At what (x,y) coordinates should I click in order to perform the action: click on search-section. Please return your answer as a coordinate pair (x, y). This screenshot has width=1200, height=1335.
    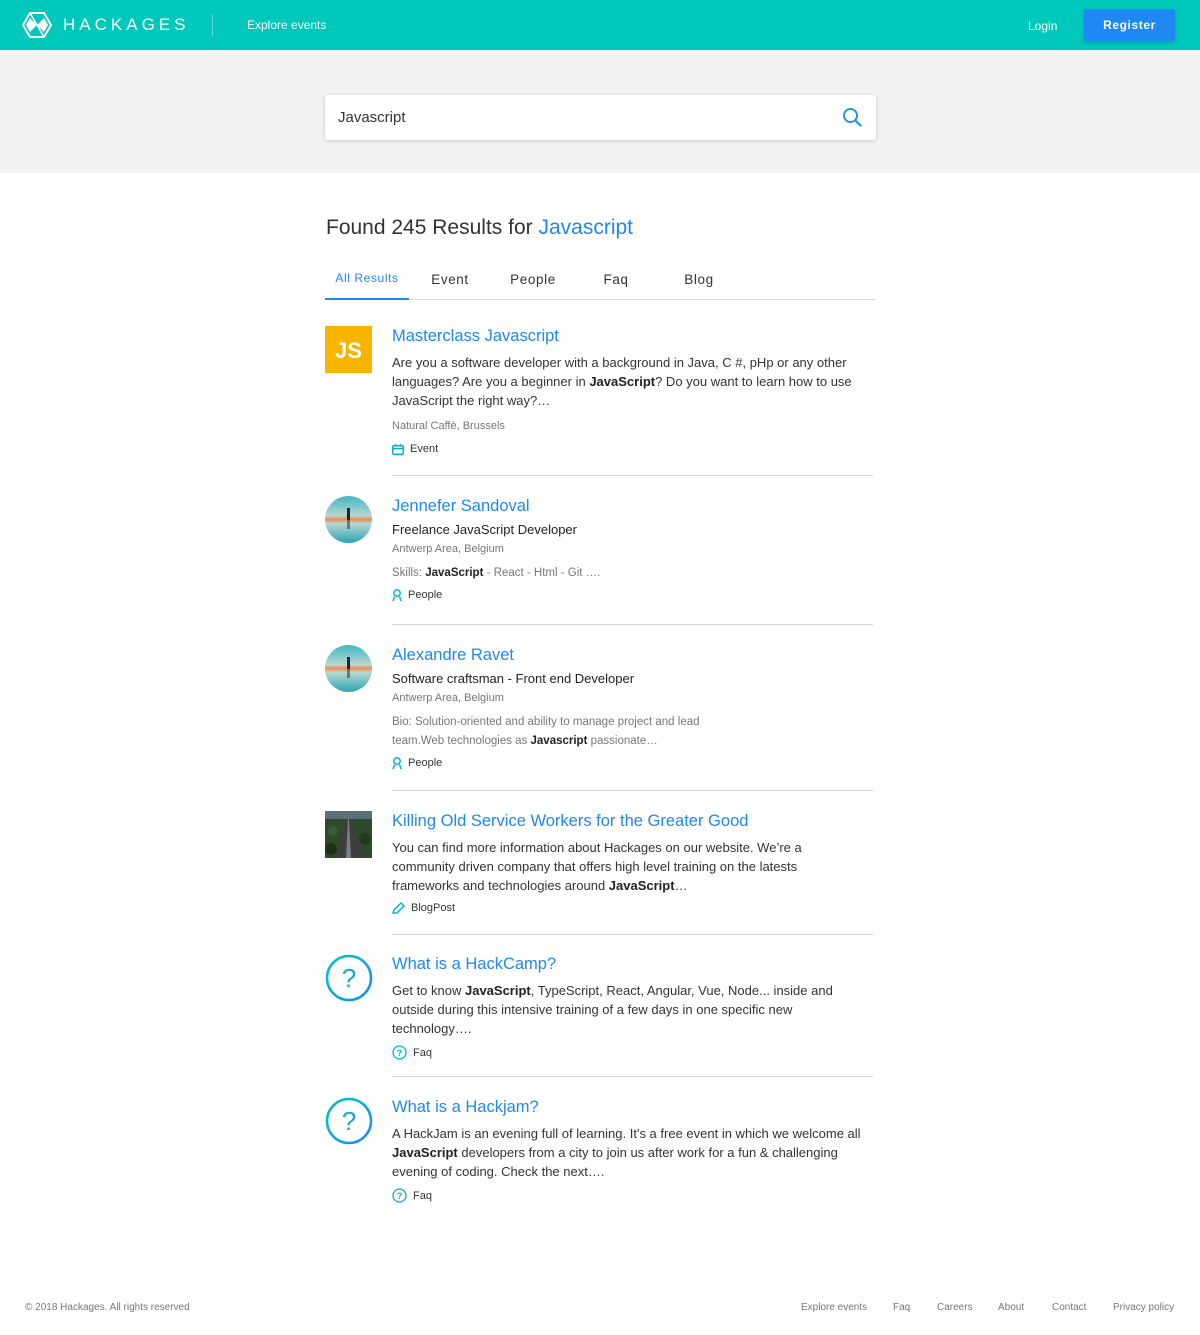
    Looking at the image, I should click on (600, 111).